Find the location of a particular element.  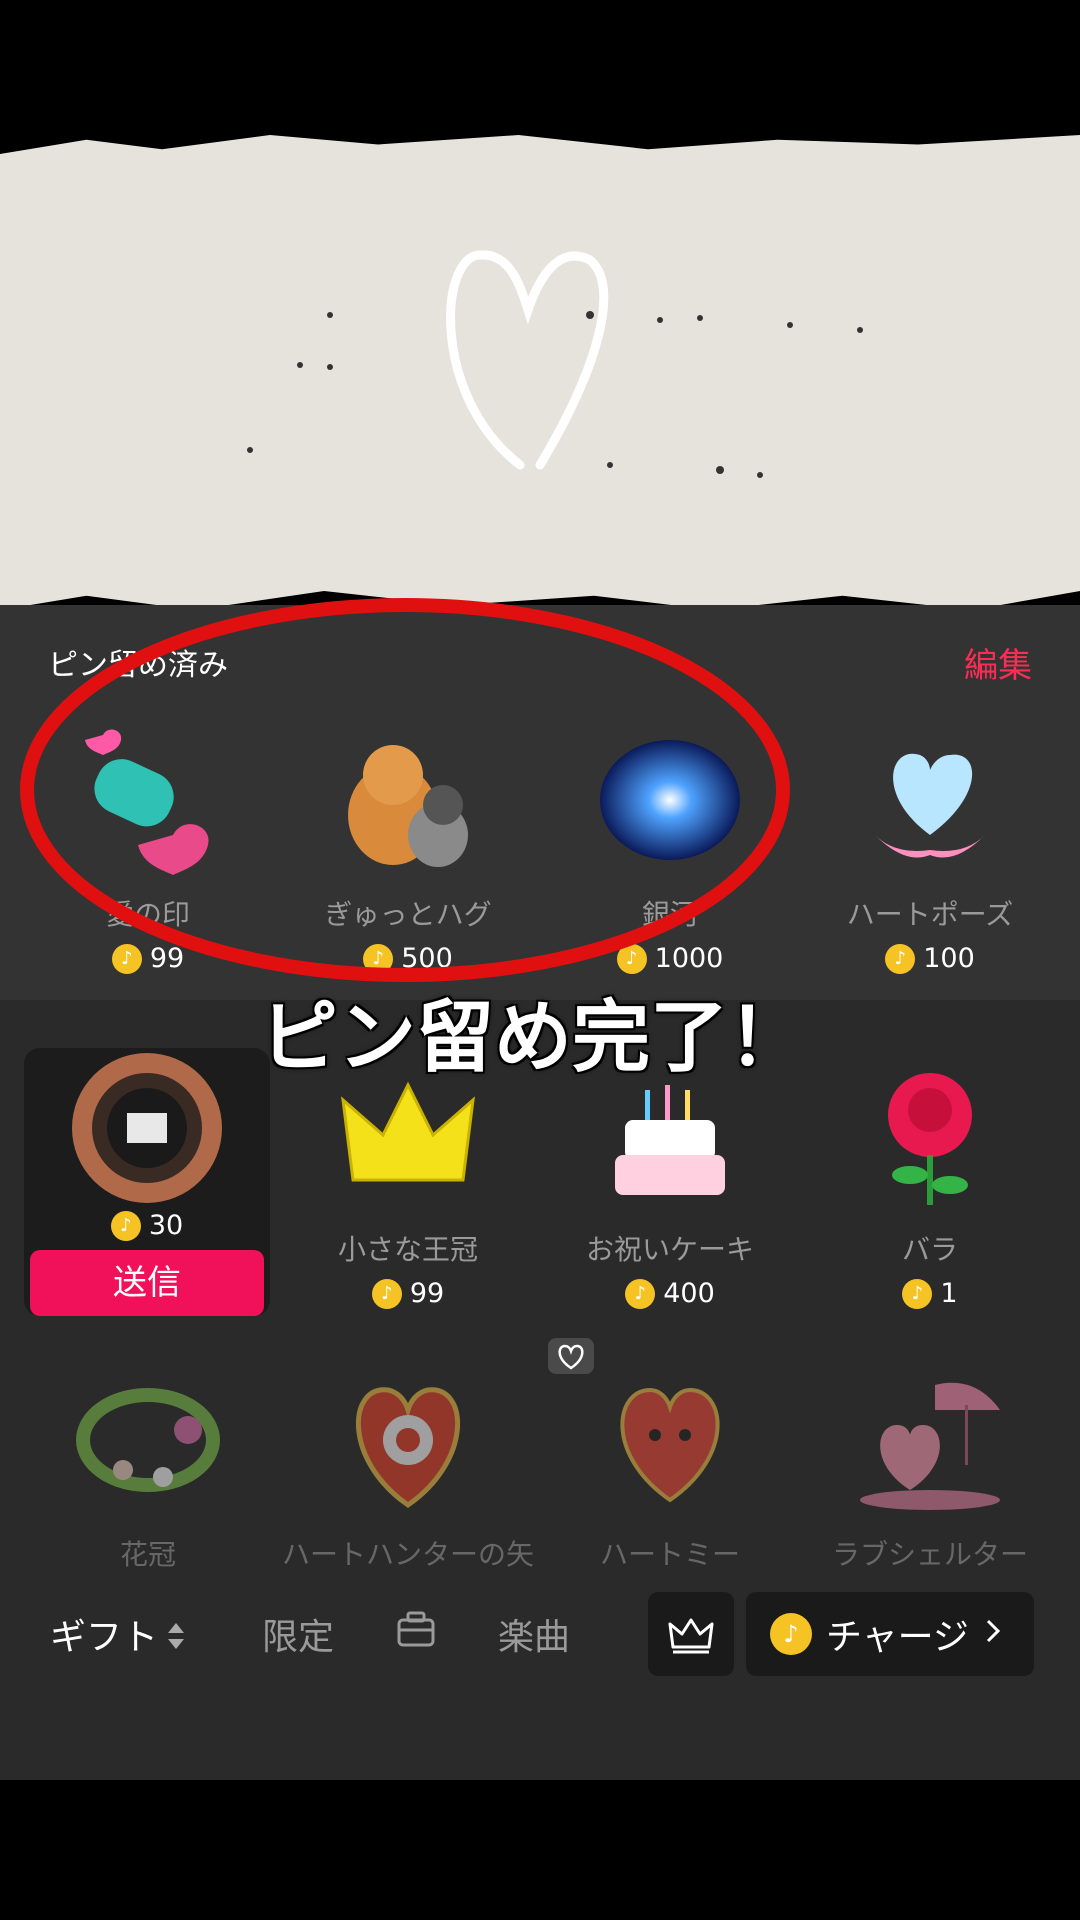

gift-price: 1000 is located at coordinates (689, 958).